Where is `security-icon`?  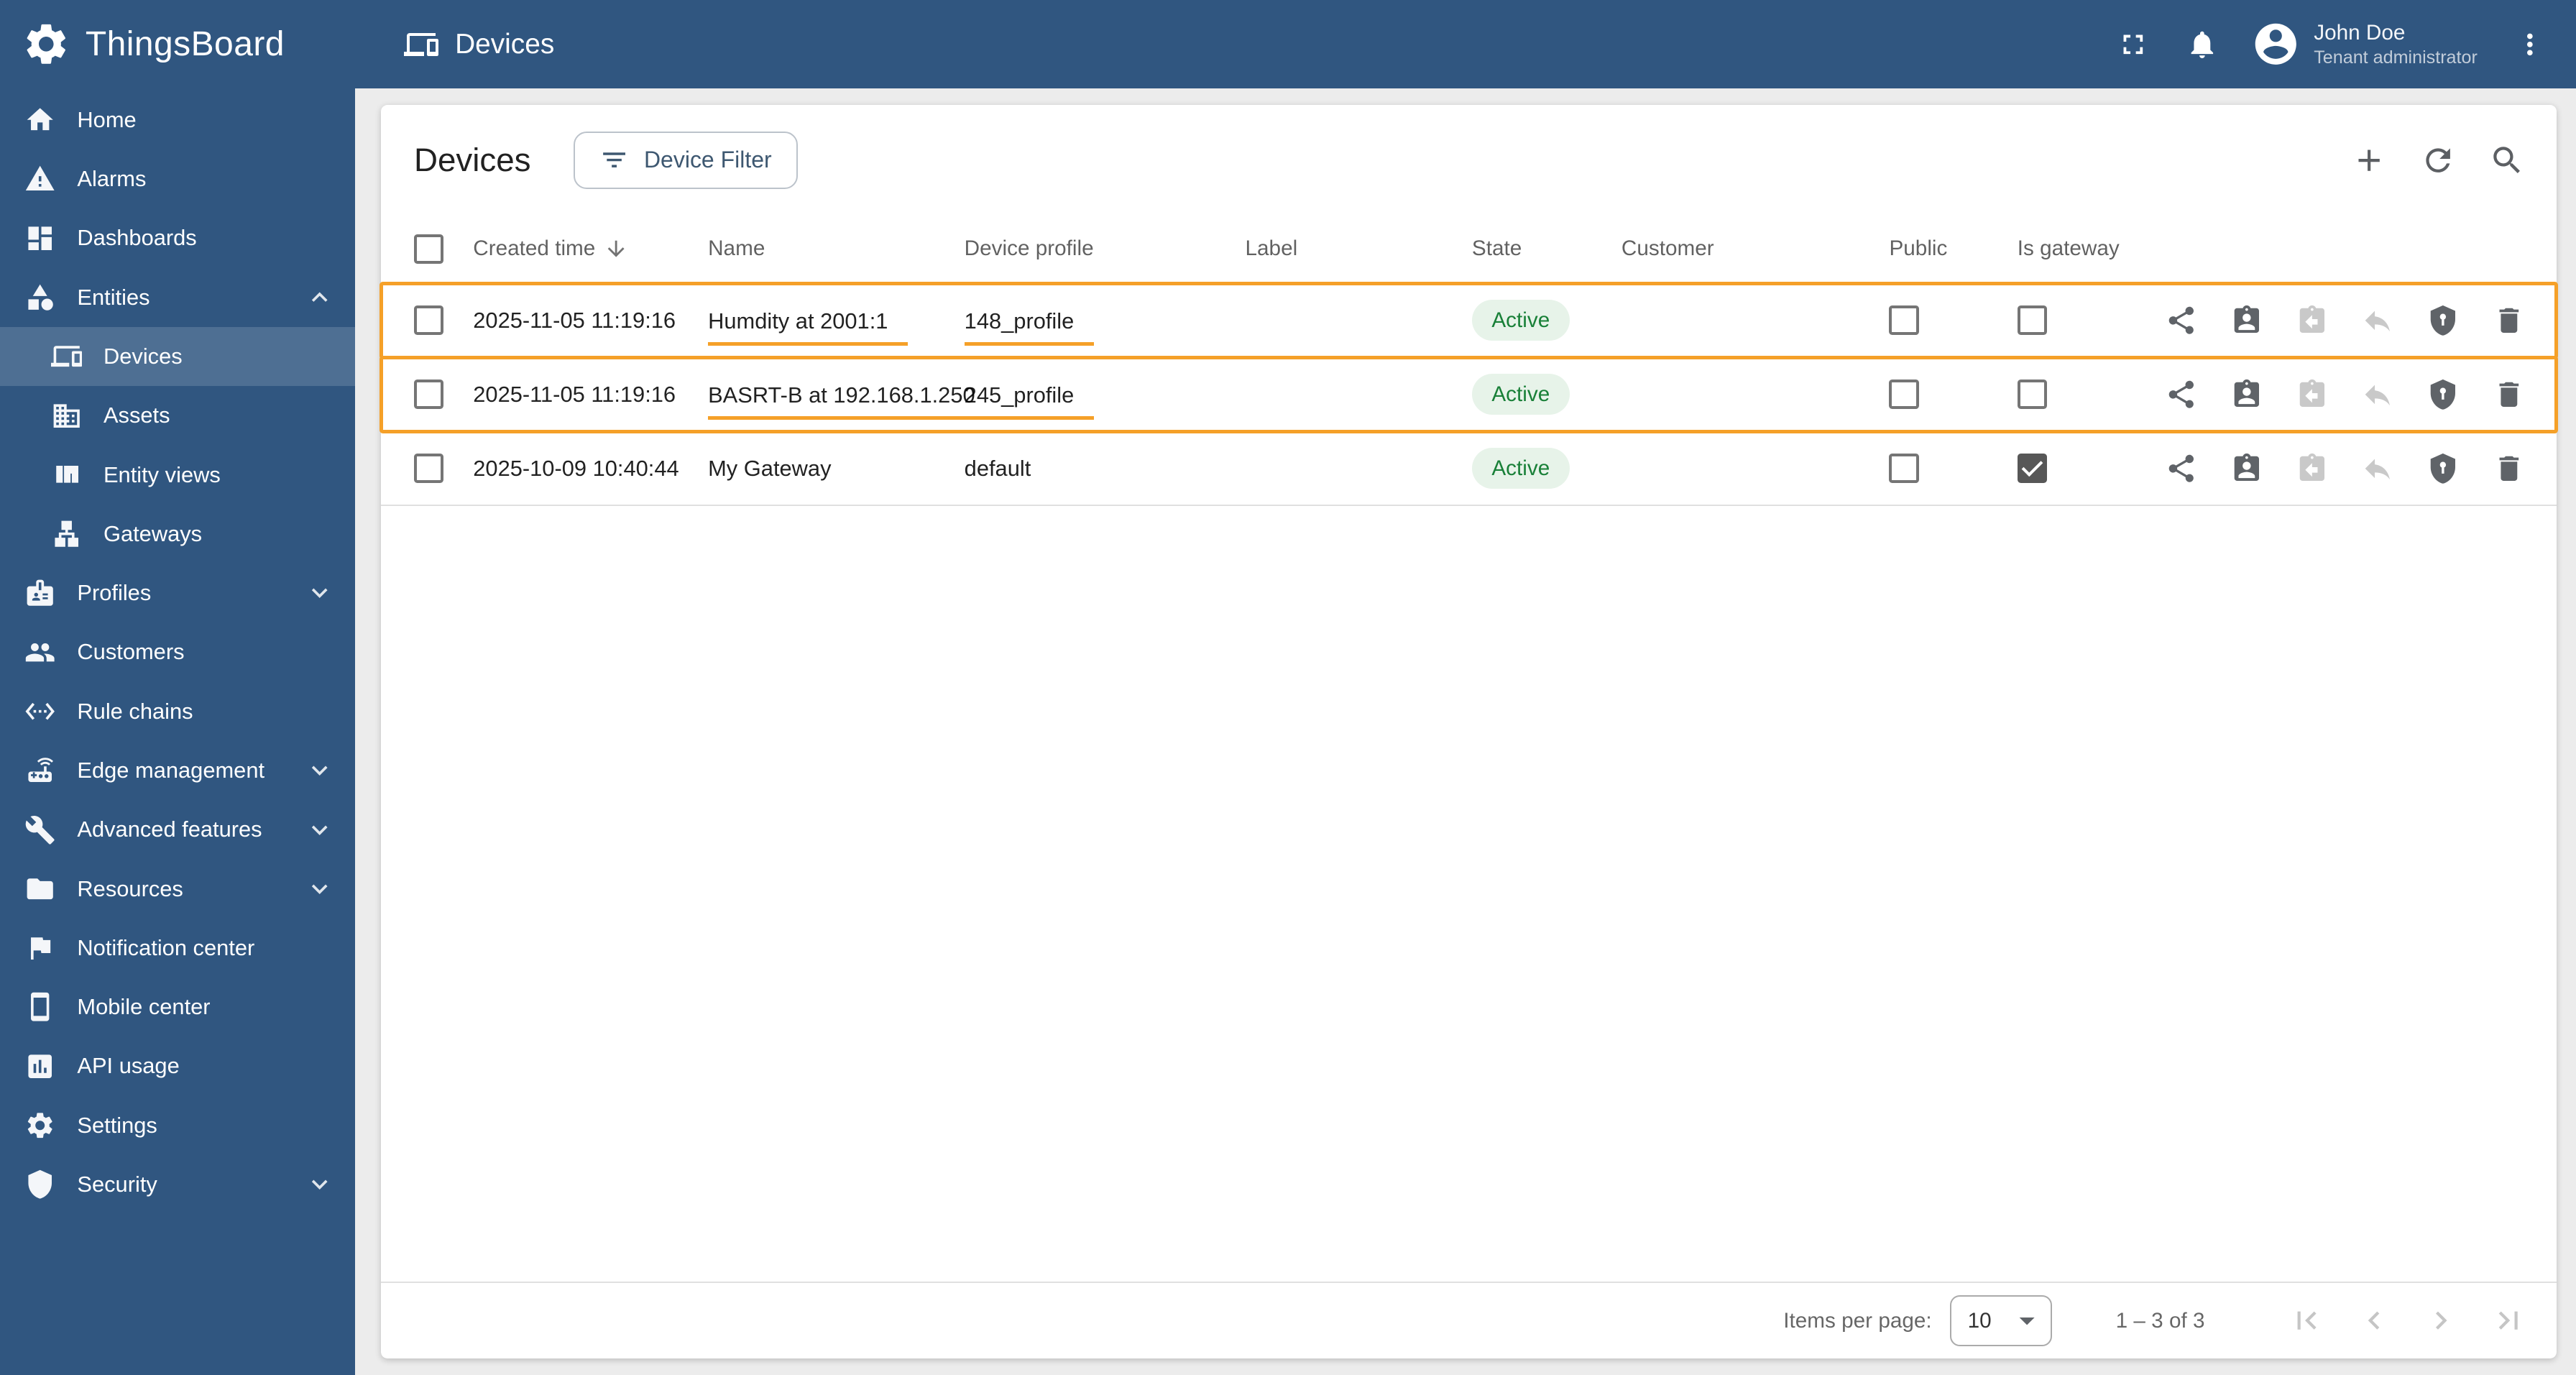
security-icon is located at coordinates (39, 1184).